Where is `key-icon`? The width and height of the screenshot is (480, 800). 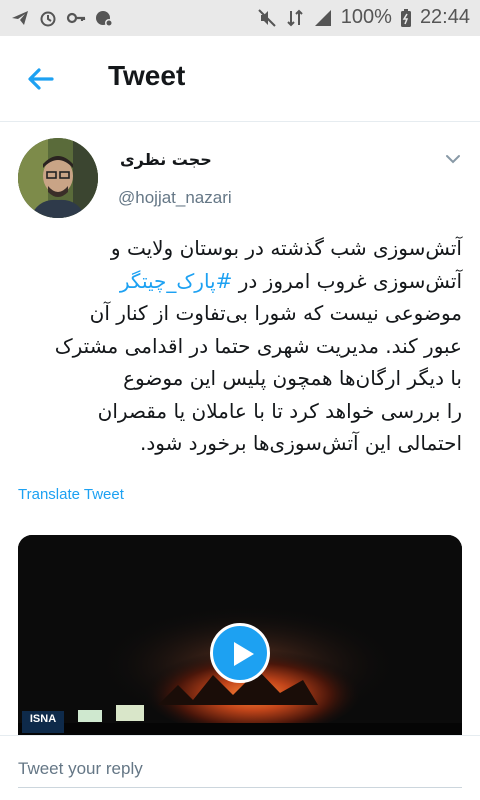 key-icon is located at coordinates (76, 18).